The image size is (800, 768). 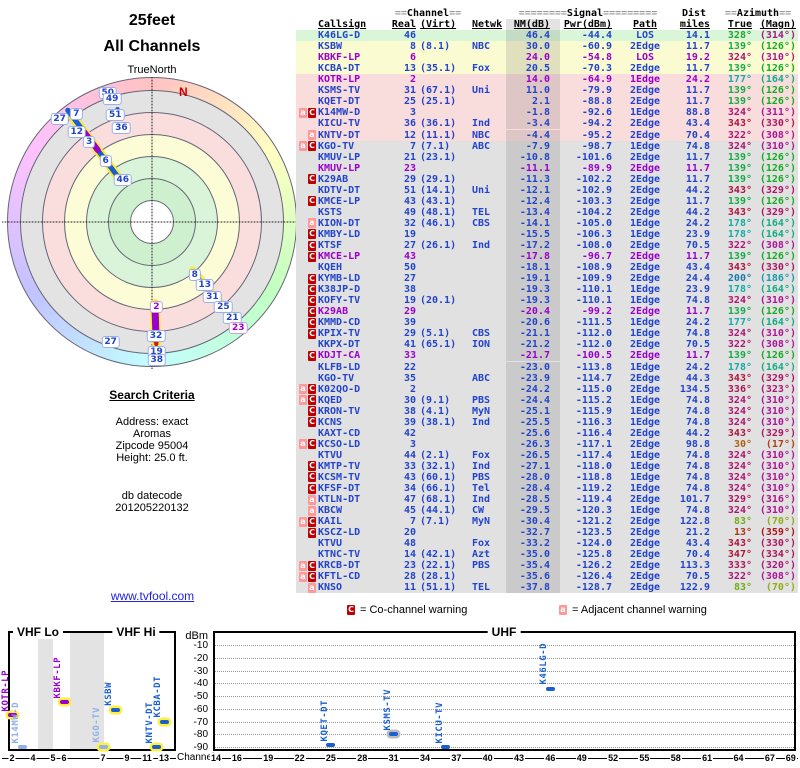 I want to click on callsign-link: KFTL-CD, so click(x=354, y=576).